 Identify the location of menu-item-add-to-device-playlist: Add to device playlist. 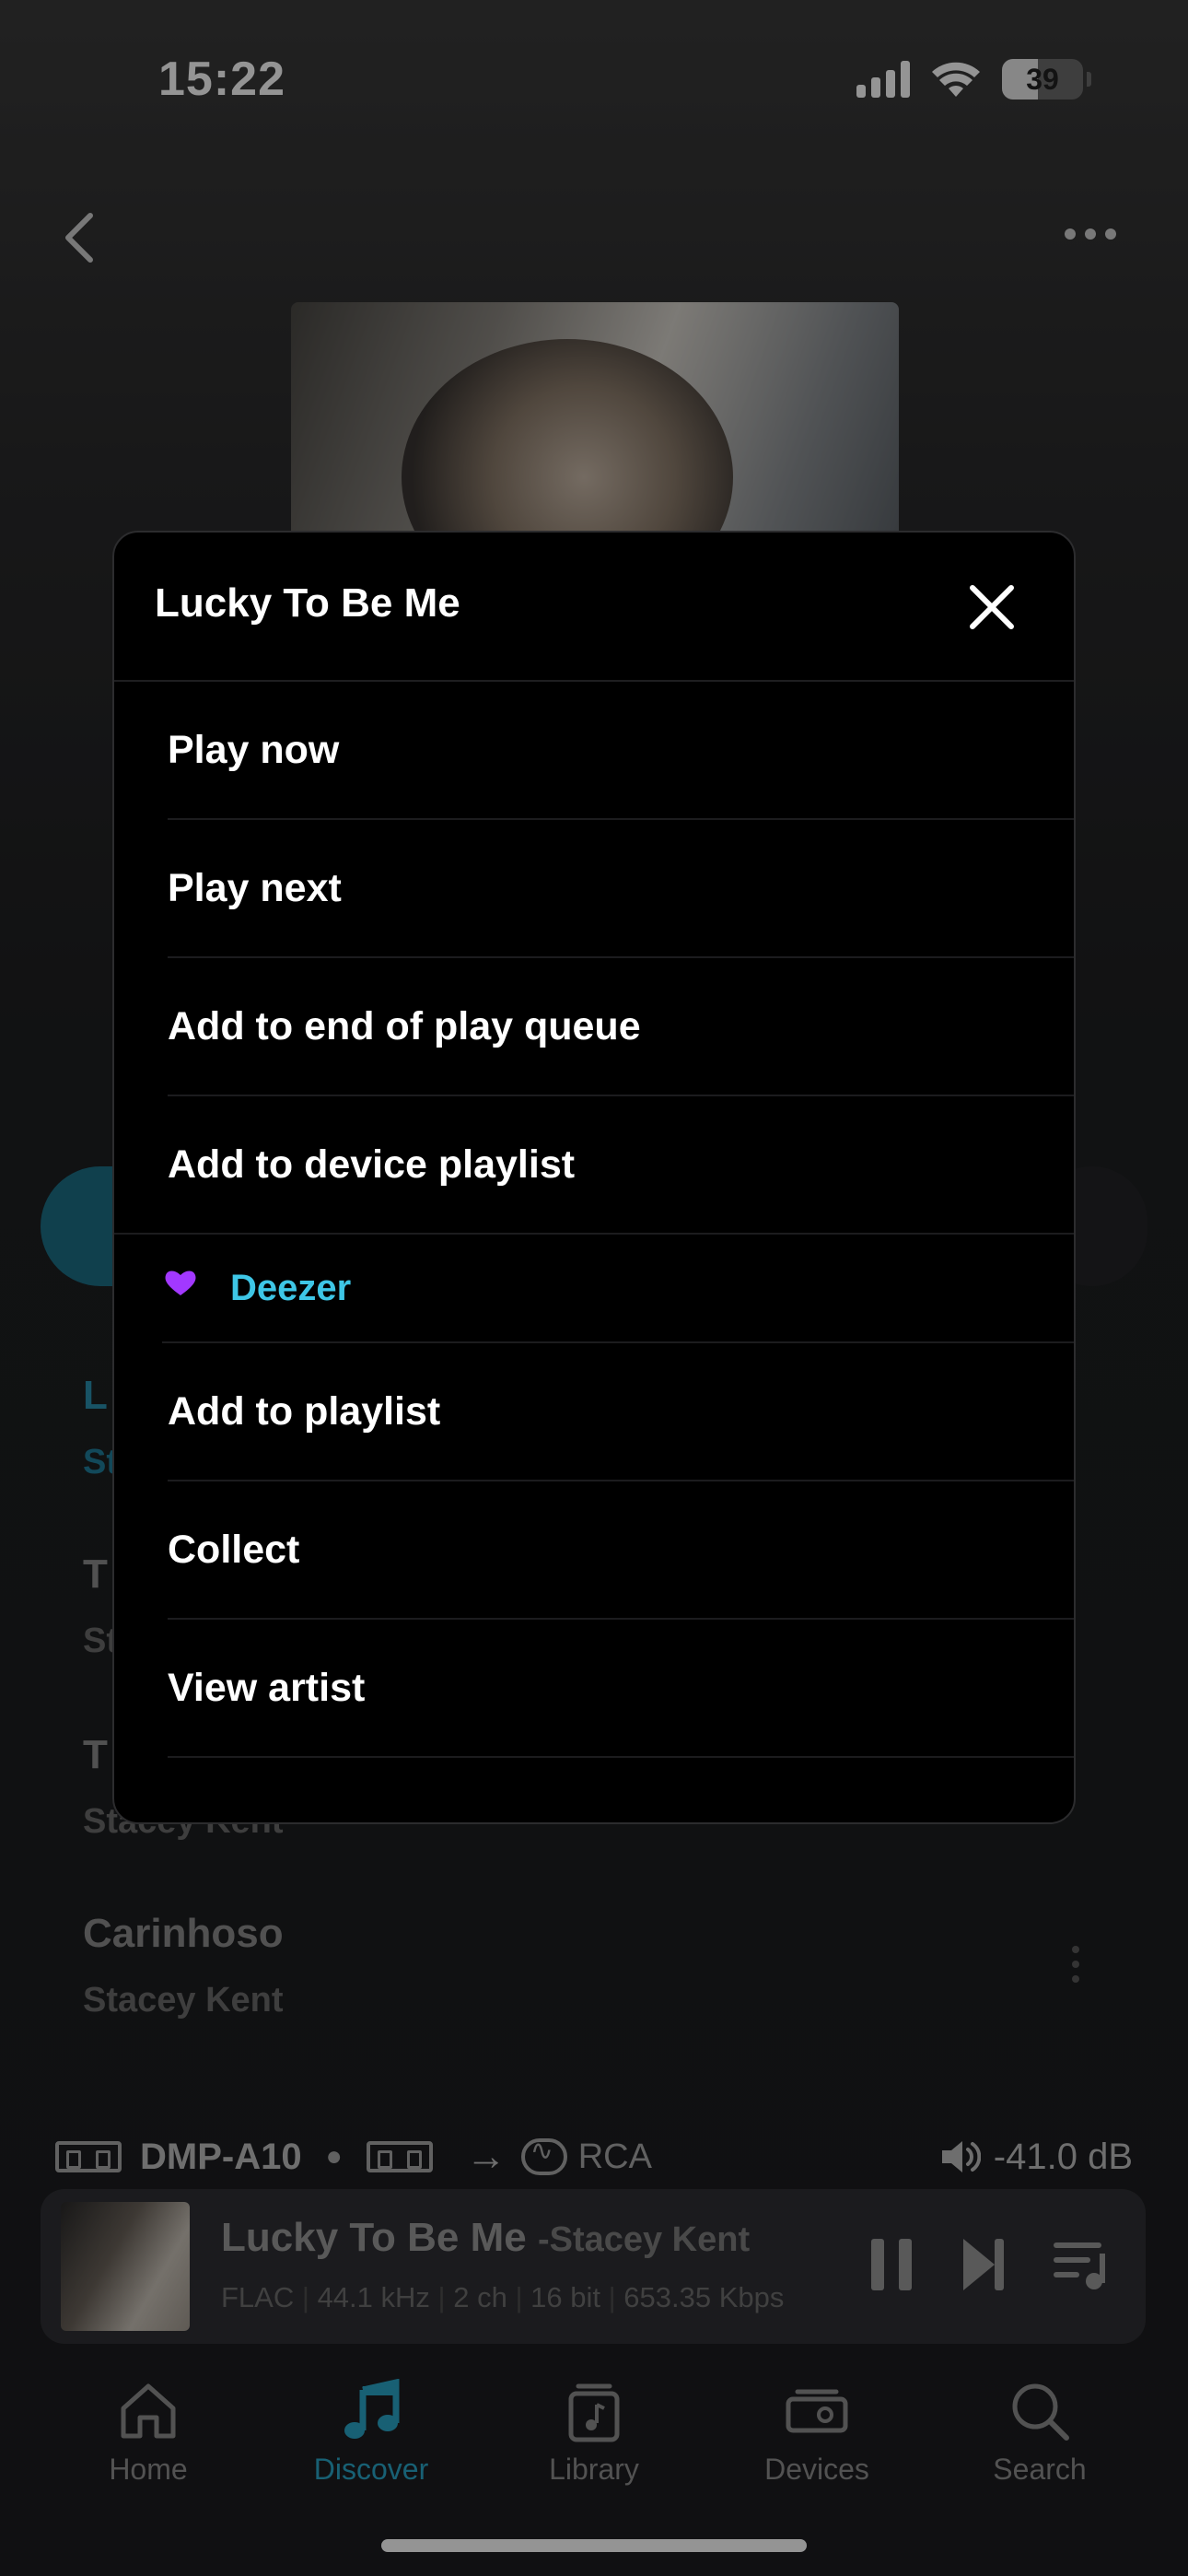
(594, 1165).